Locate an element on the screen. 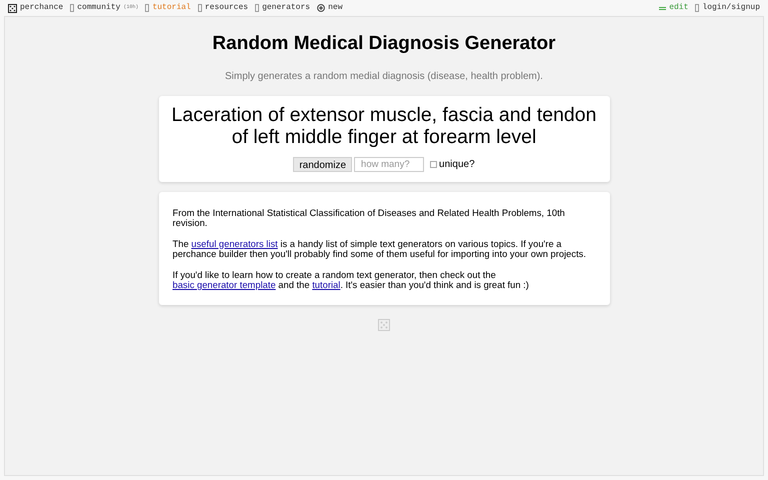  info-paragraph: The useful generators list is a handy list of simple text generators on various topics. If you're a perchance builder then you'll probably find some of them useful for importing into your own projects. is located at coordinates (379, 249).